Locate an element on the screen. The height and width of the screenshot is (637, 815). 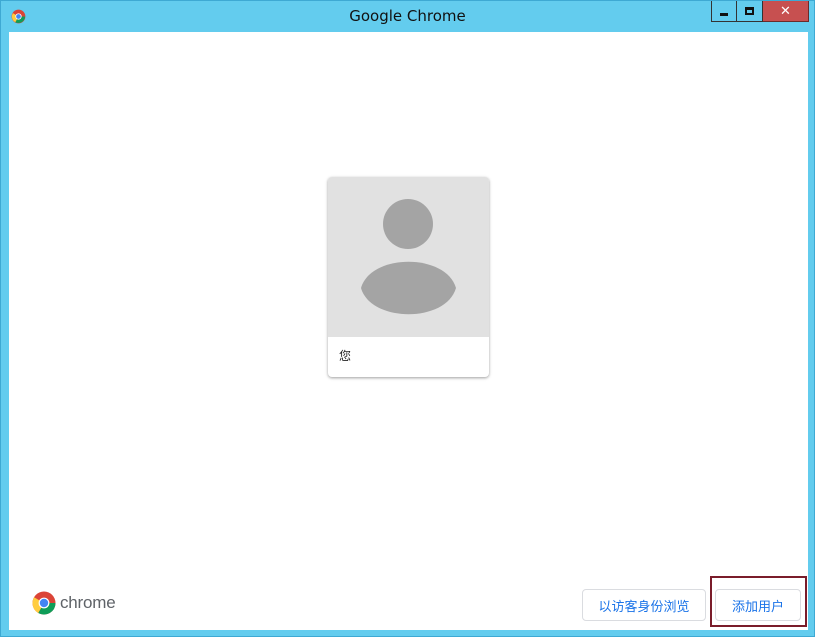
chrome-wordmark: chrome is located at coordinates (88, 602).